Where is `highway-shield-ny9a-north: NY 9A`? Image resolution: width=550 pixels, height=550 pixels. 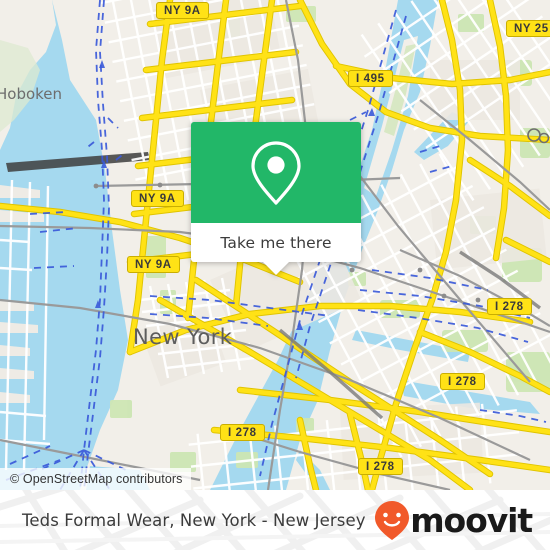 highway-shield-ny9a-north: NY 9A is located at coordinates (182, 10).